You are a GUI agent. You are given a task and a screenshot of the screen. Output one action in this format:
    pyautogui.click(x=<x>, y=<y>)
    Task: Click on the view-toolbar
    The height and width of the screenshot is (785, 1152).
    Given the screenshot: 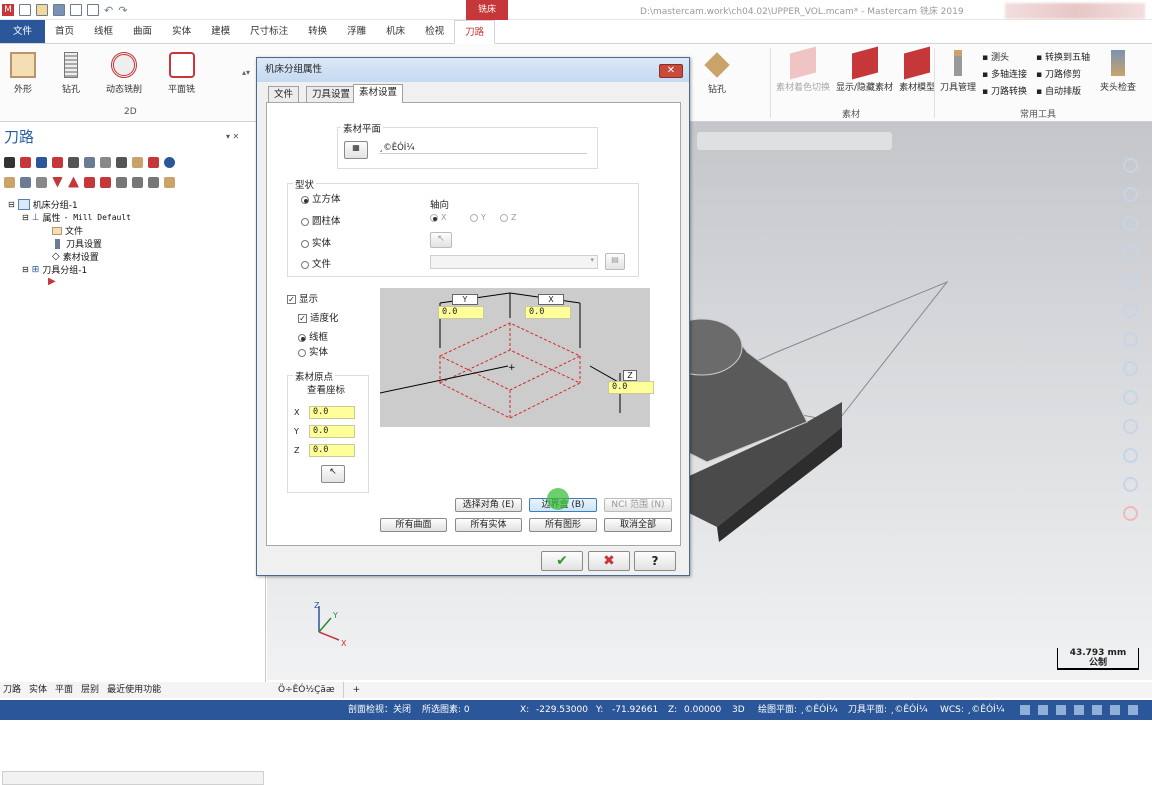 What is the action you would take?
    pyautogui.click(x=794, y=141)
    